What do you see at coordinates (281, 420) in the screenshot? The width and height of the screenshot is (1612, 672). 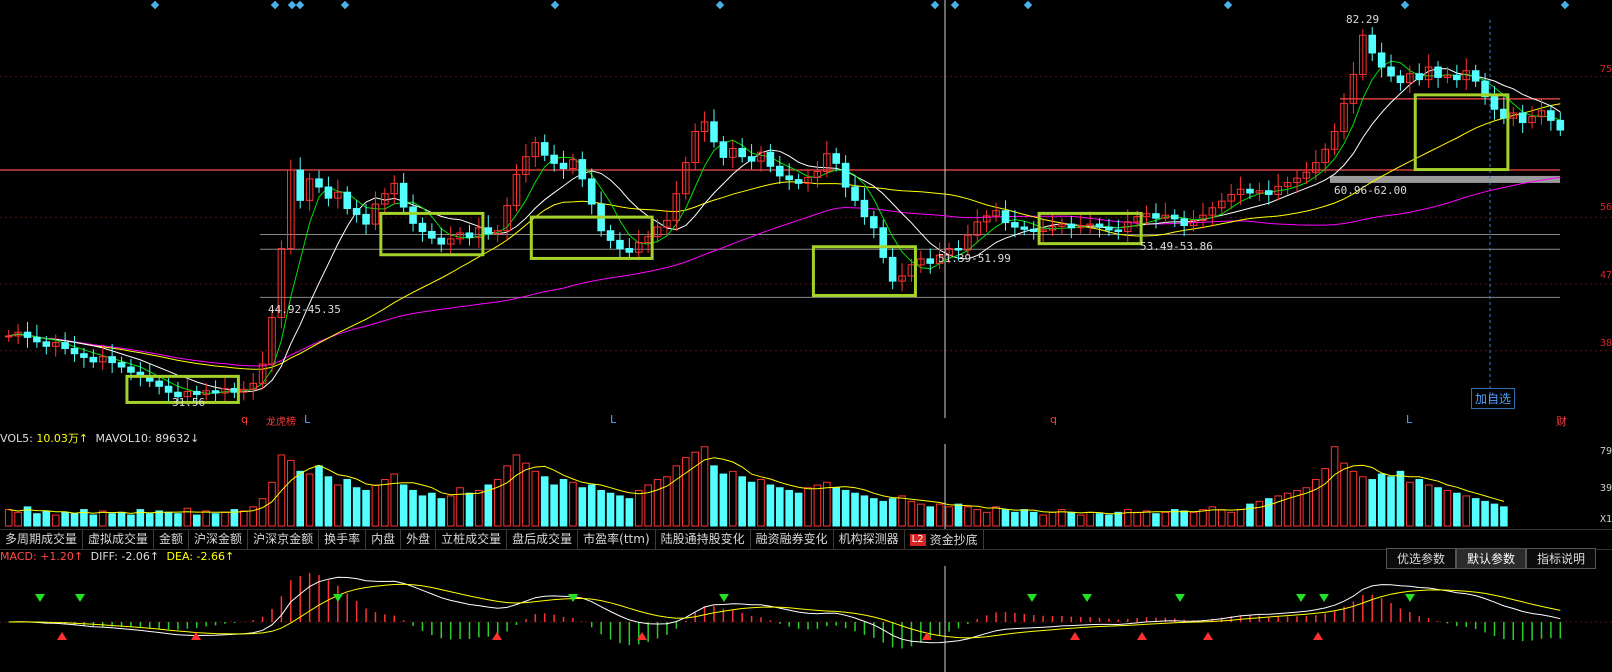 I see `event-marker: 龙虎榜` at bounding box center [281, 420].